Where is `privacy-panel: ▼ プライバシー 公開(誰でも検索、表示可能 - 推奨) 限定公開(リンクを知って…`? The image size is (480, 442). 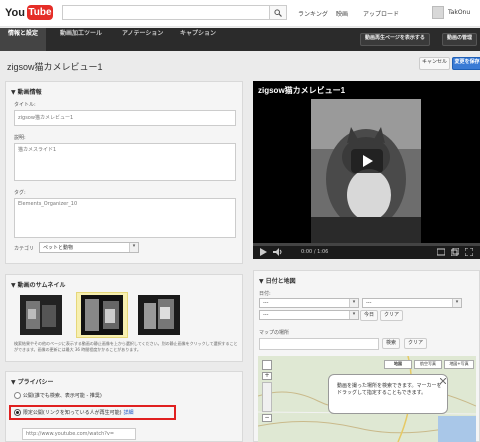
privacy-panel: ▼ プライバシー 公開(誰でも検索、表示可能 - 推奨) 限定公開(リンクを知って… is located at coordinates (124, 406).